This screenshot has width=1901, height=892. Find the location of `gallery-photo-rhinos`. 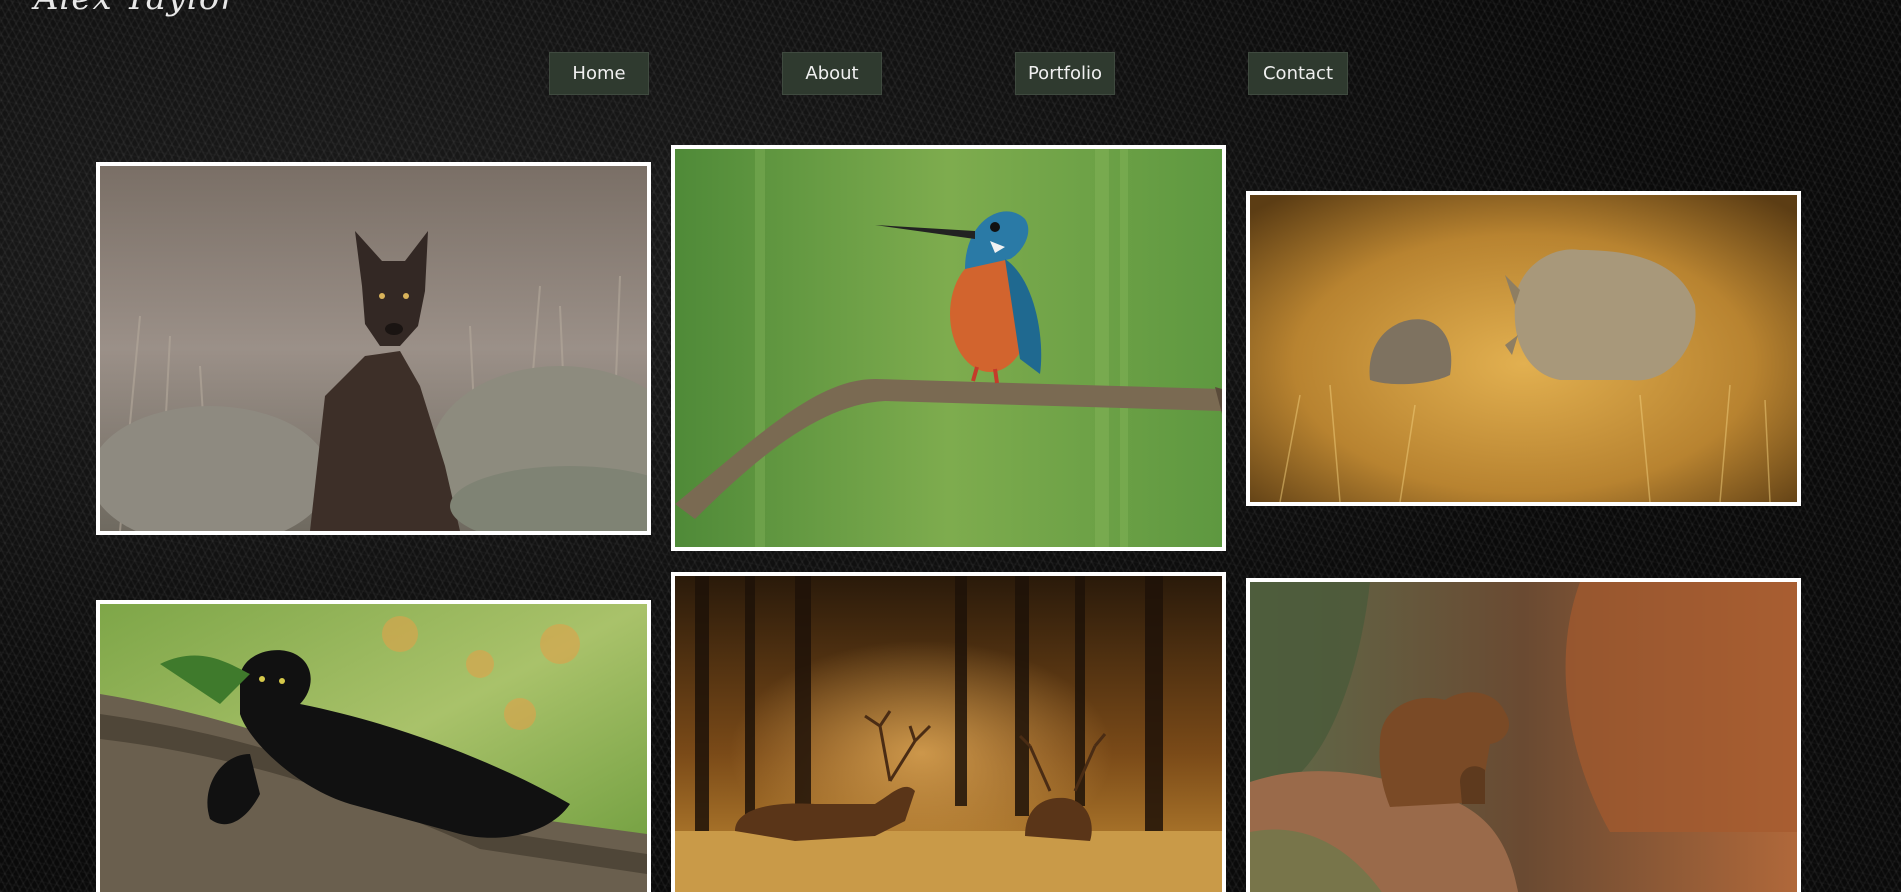

gallery-photo-rhinos is located at coordinates (1523, 348).